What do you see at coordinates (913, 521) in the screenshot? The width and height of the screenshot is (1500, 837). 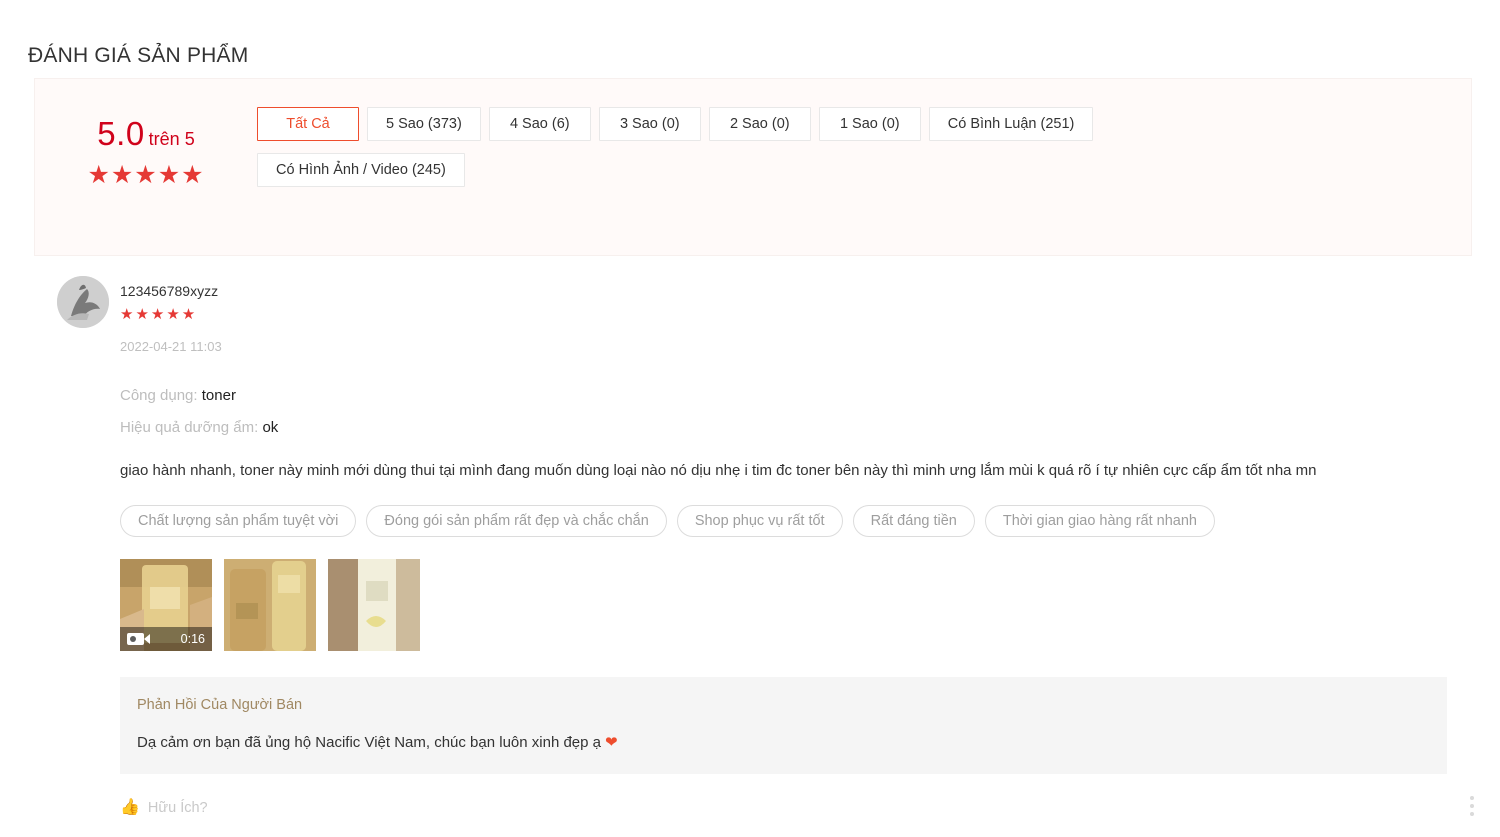 I see `review-tag-value: Rất đáng tiền` at bounding box center [913, 521].